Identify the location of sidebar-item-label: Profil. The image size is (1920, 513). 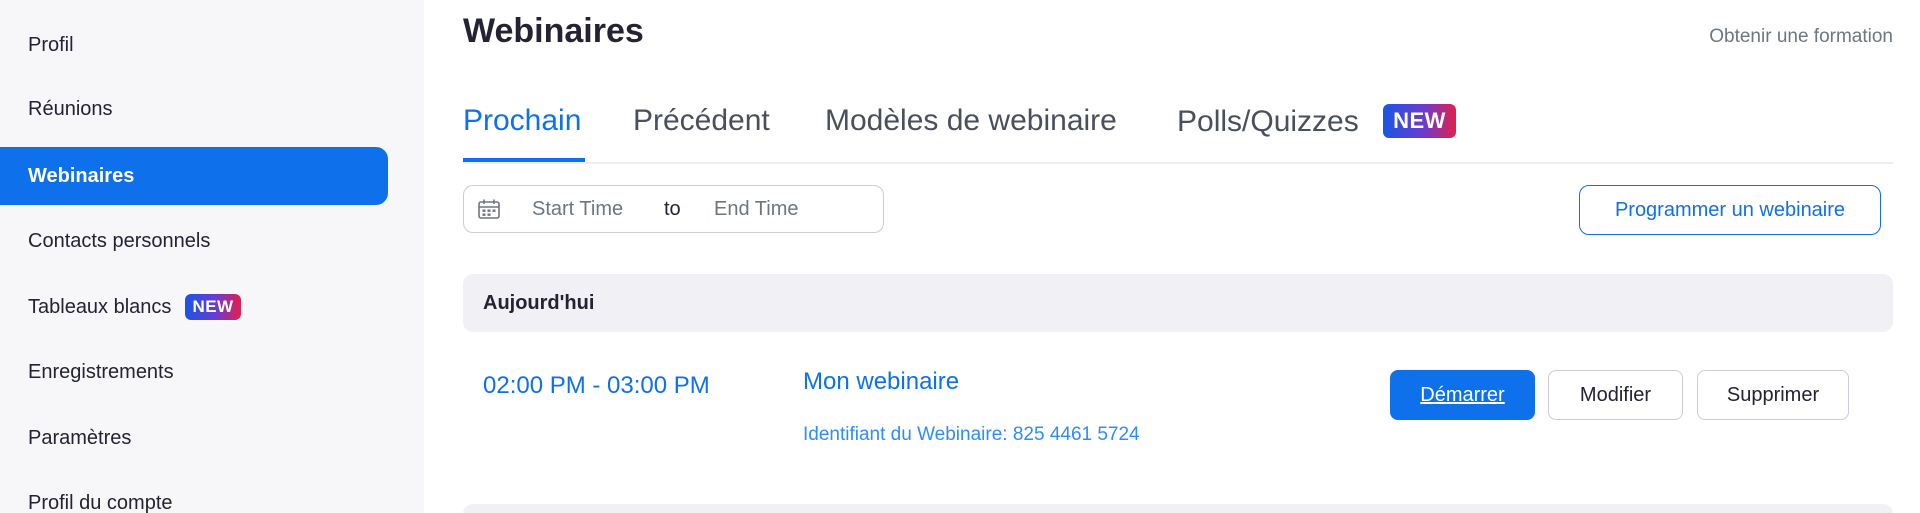
(51, 44).